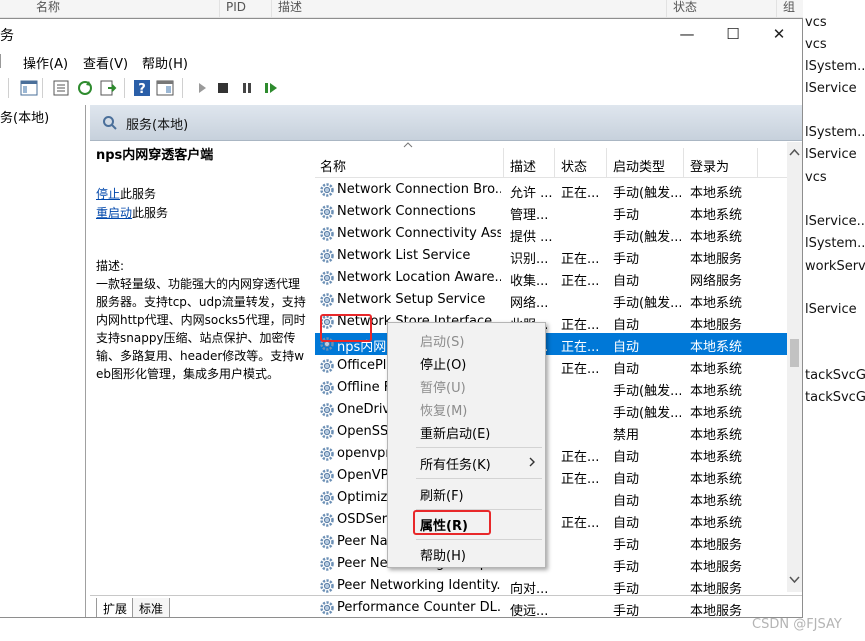 This screenshot has width=865, height=641. I want to click on service-row: OneDrive Updater Service手动(触发...本地系统, so click(551, 410).